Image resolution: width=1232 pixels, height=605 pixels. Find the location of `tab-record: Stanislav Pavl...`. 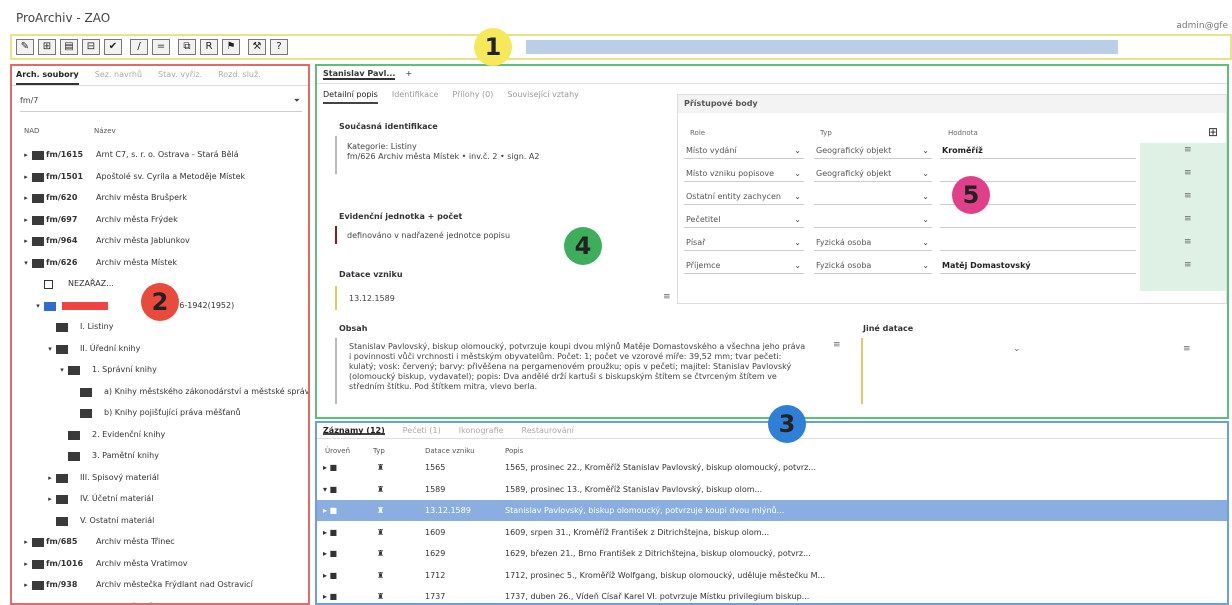

tab-record: Stanislav Pavl... is located at coordinates (359, 74).